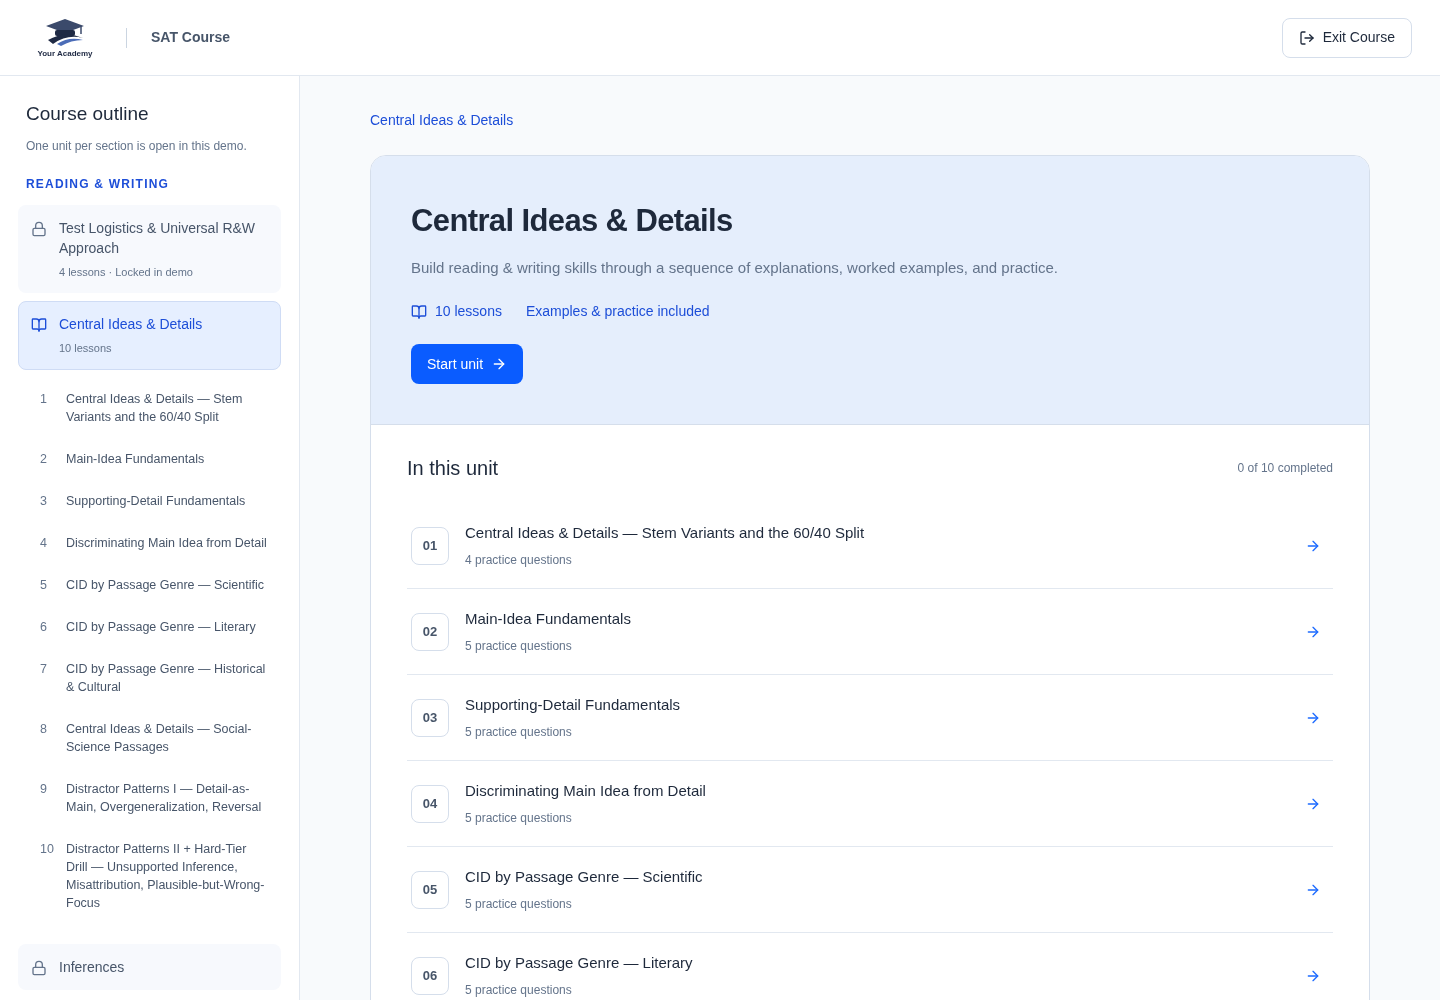  I want to click on exit-course-button: Exit Course, so click(1346, 37).